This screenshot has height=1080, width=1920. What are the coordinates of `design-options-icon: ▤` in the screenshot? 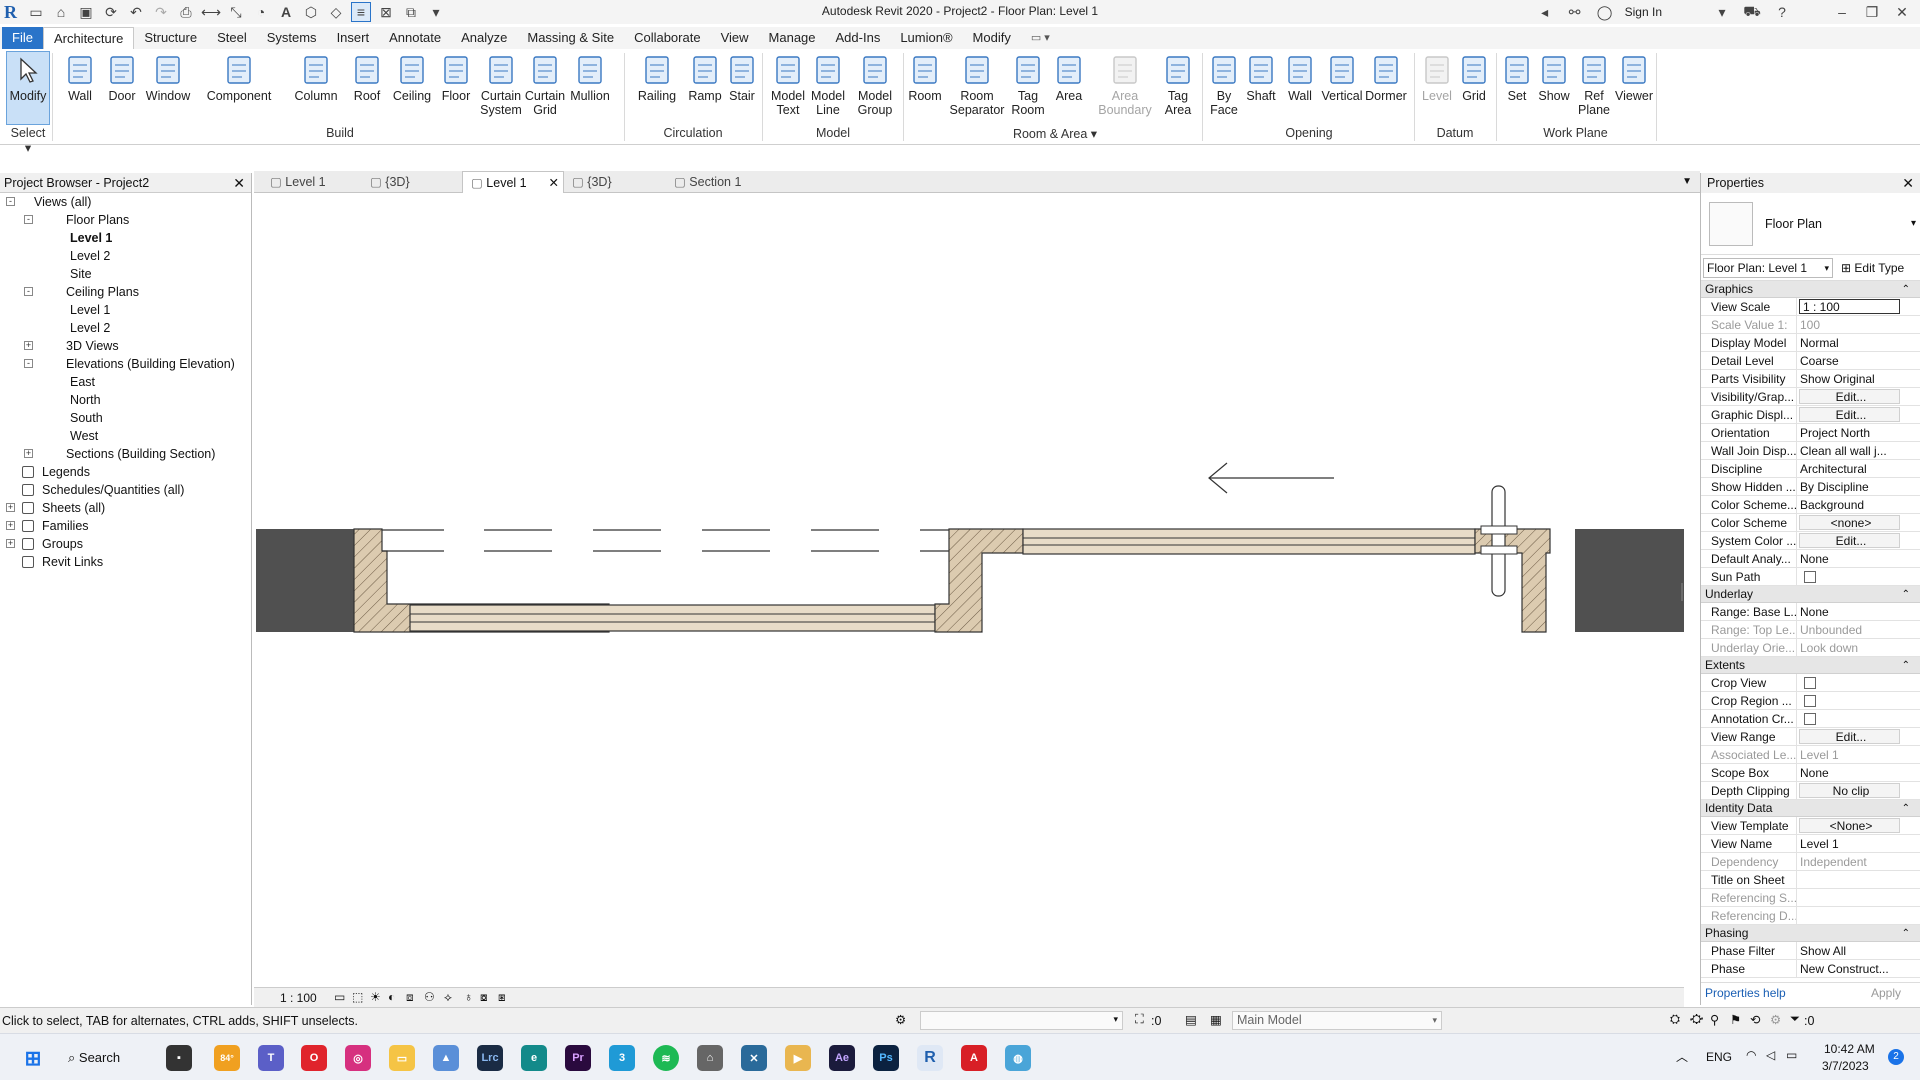 It's located at (1191, 1019).